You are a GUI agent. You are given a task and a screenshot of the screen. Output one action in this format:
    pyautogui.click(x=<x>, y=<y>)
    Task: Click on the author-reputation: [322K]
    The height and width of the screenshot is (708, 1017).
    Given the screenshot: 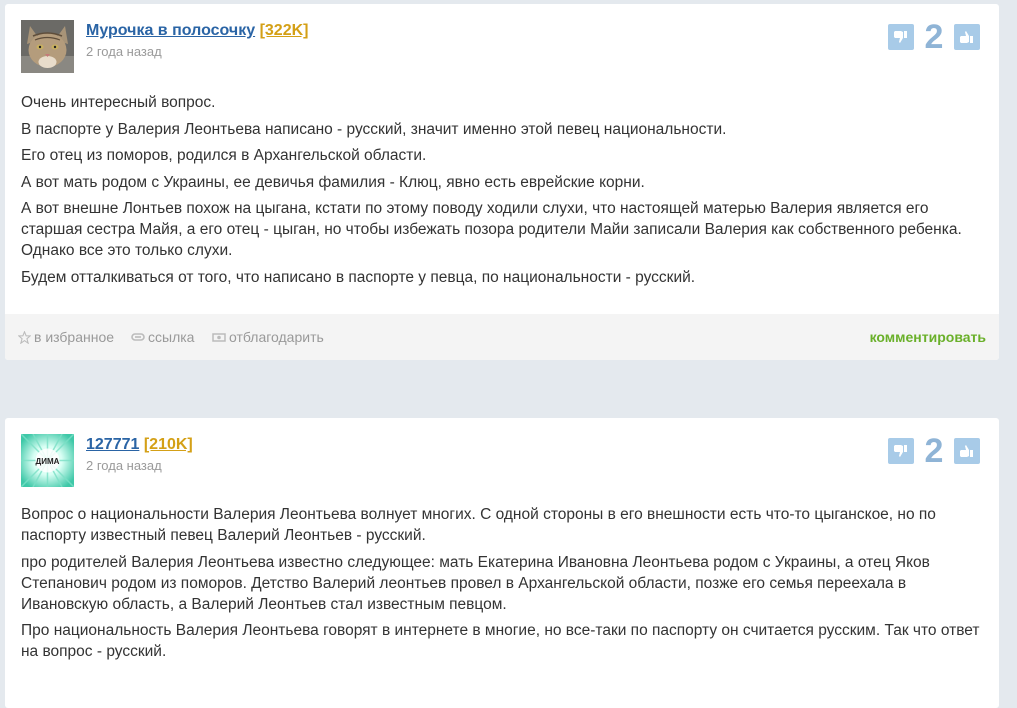 What is the action you would take?
    pyautogui.click(x=284, y=30)
    